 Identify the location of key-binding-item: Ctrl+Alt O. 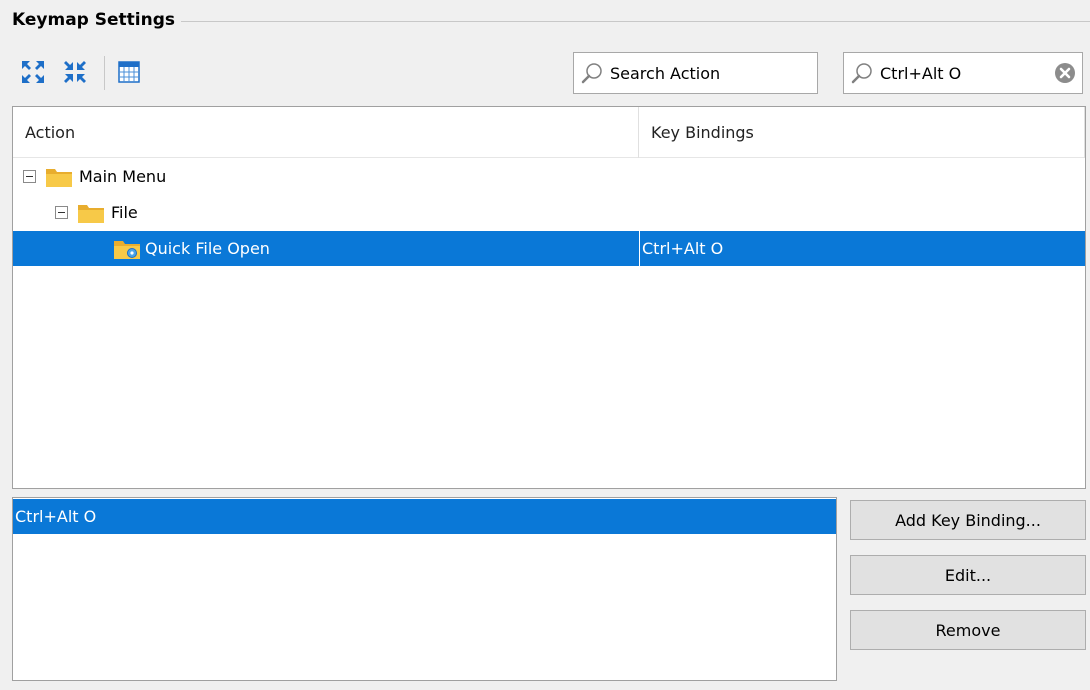
(424, 516).